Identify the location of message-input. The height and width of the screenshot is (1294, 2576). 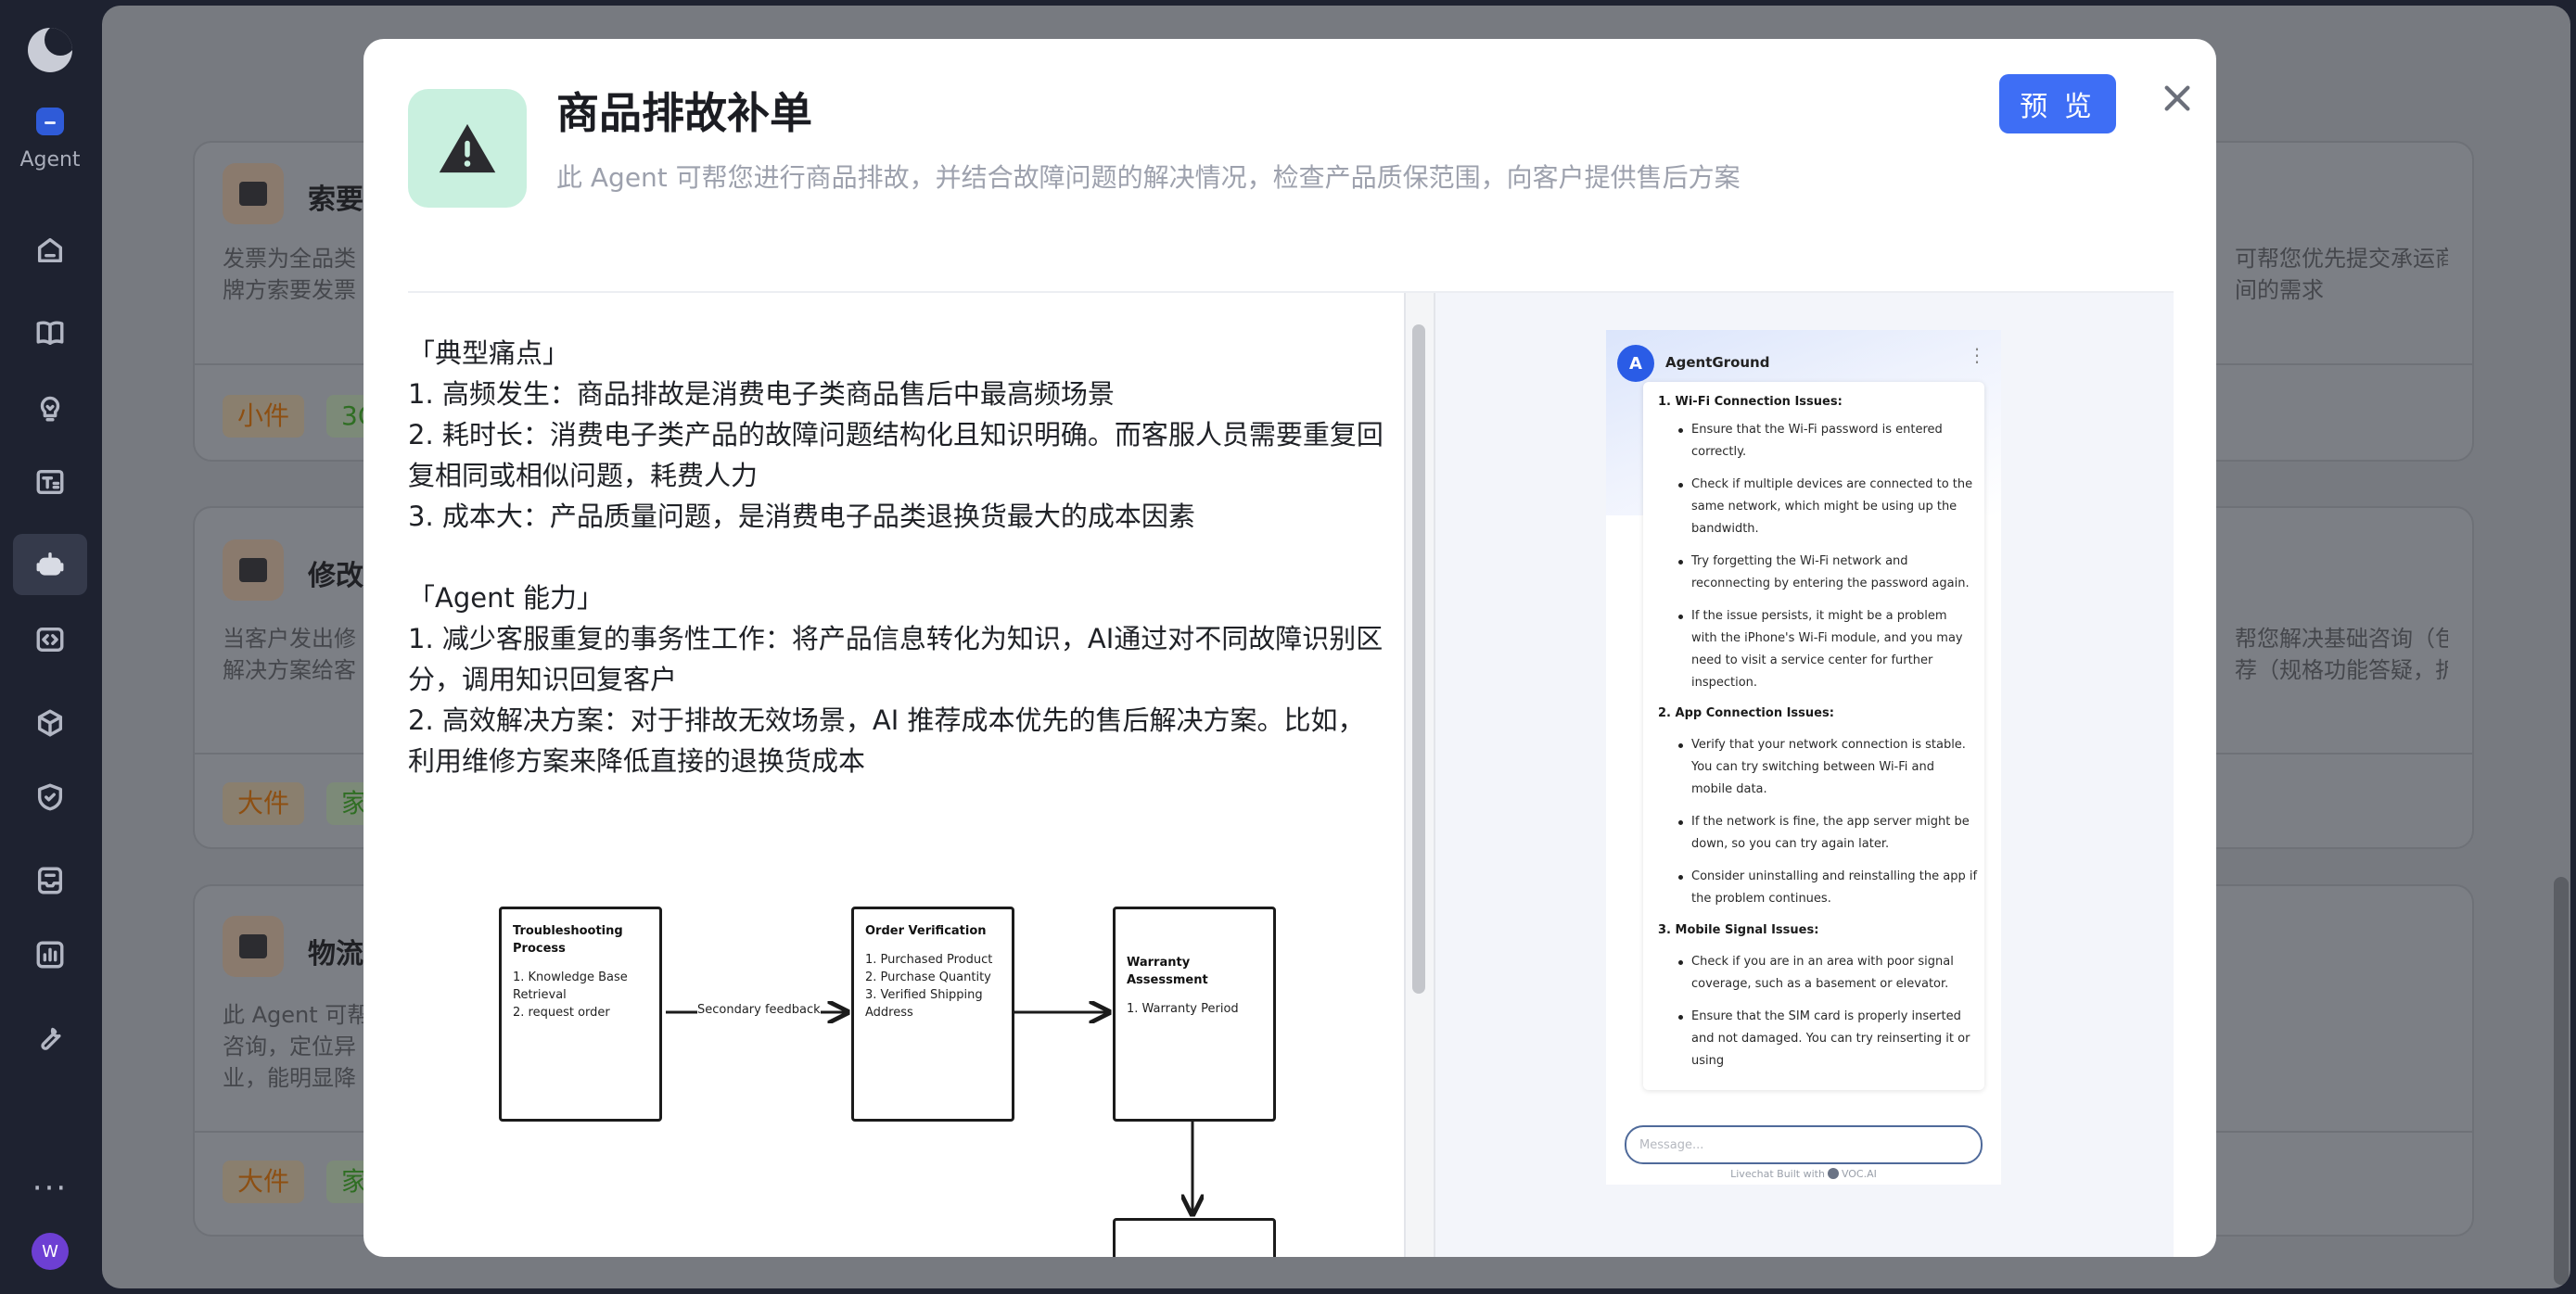
(1804, 1144).